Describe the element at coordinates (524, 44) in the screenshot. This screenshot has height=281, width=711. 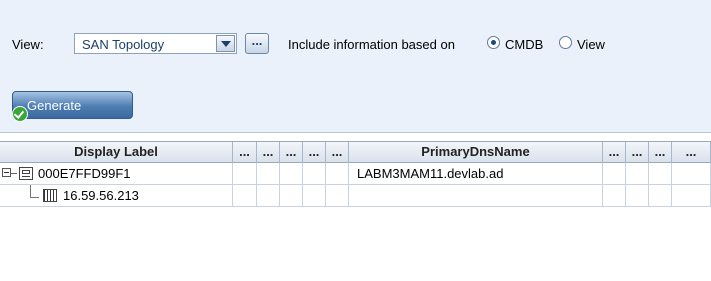
I see `radio-cmdb-label: CMDB` at that location.